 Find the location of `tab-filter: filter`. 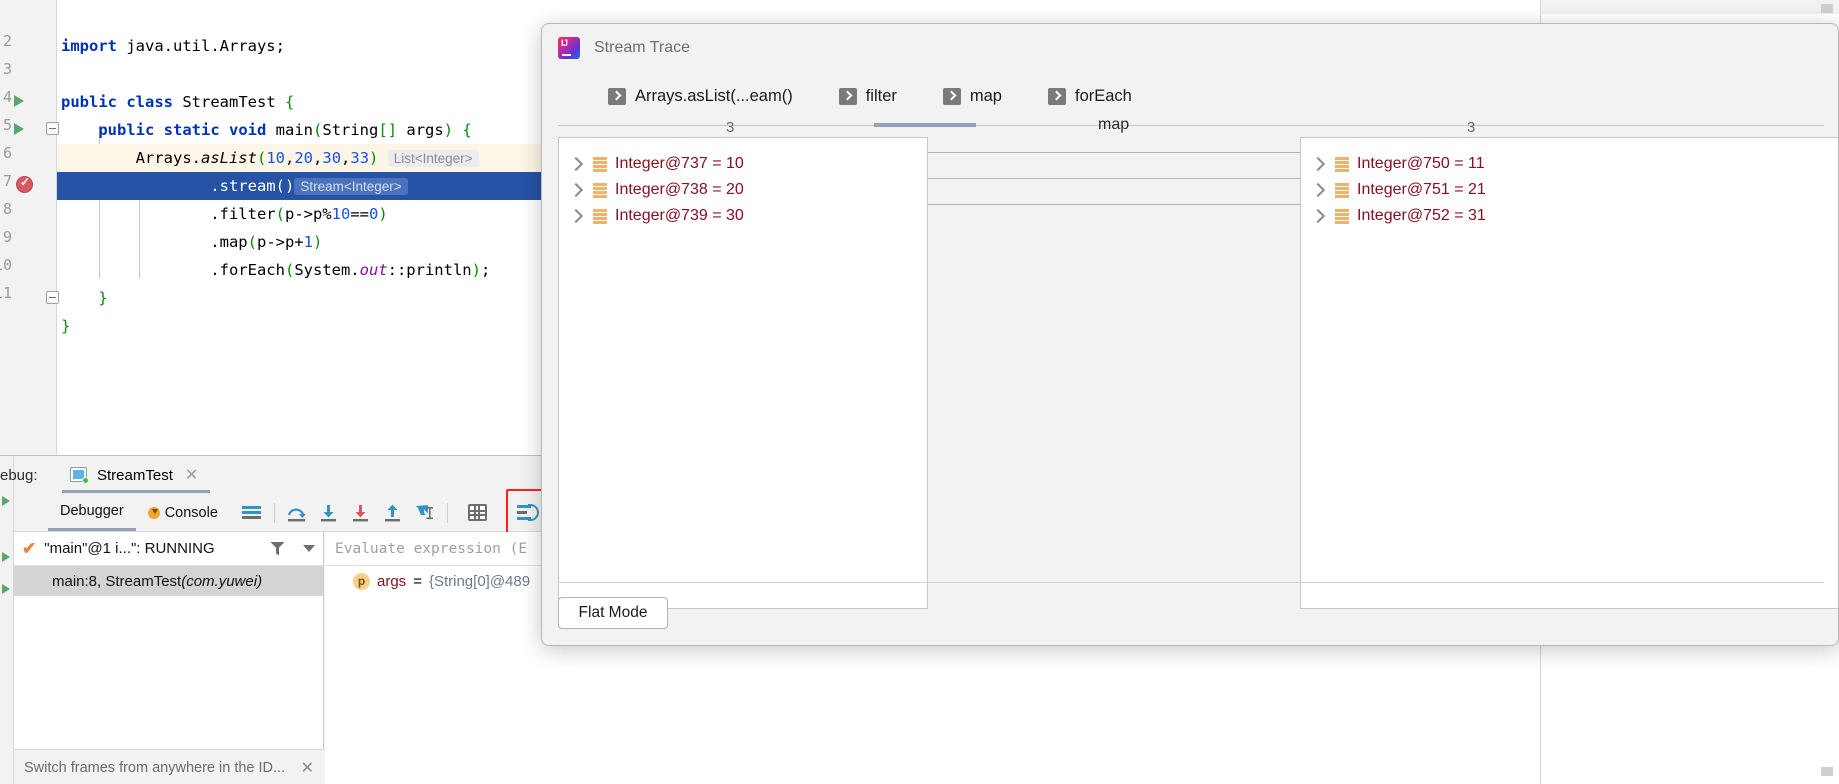

tab-filter: filter is located at coordinates (868, 96).